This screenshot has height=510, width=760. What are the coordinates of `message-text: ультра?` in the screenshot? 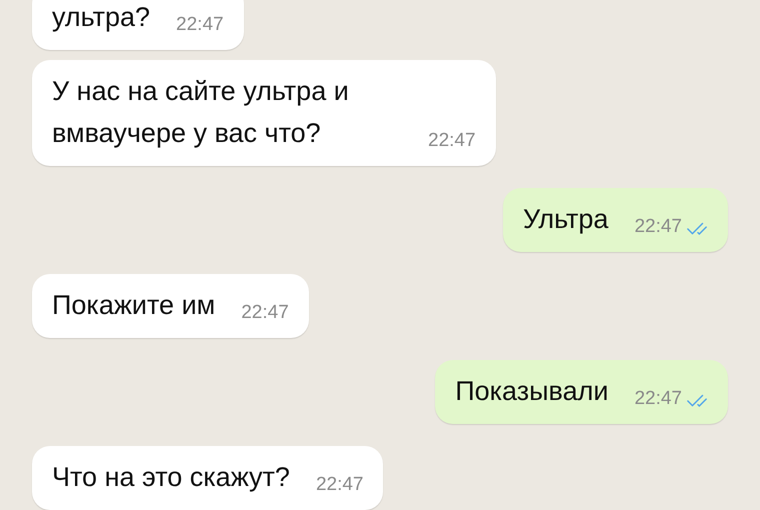 It's located at (101, 17).